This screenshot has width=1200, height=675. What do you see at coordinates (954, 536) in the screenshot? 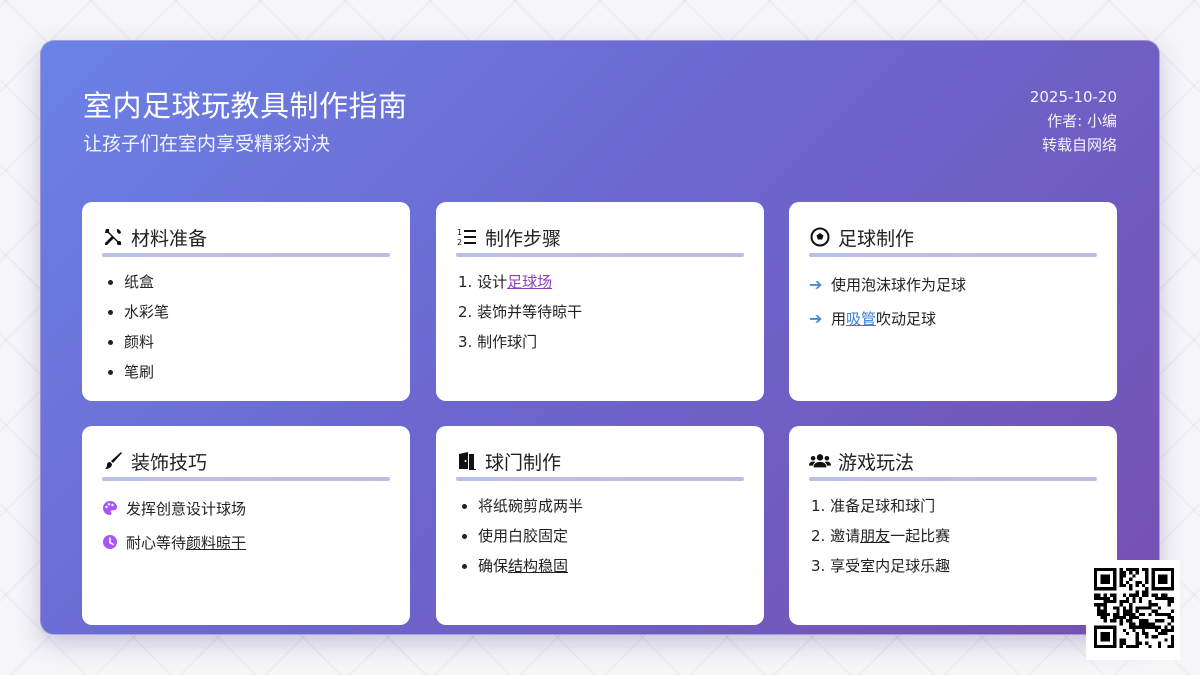
I see `list-item: 2. 邀请朋友一起比赛` at bounding box center [954, 536].